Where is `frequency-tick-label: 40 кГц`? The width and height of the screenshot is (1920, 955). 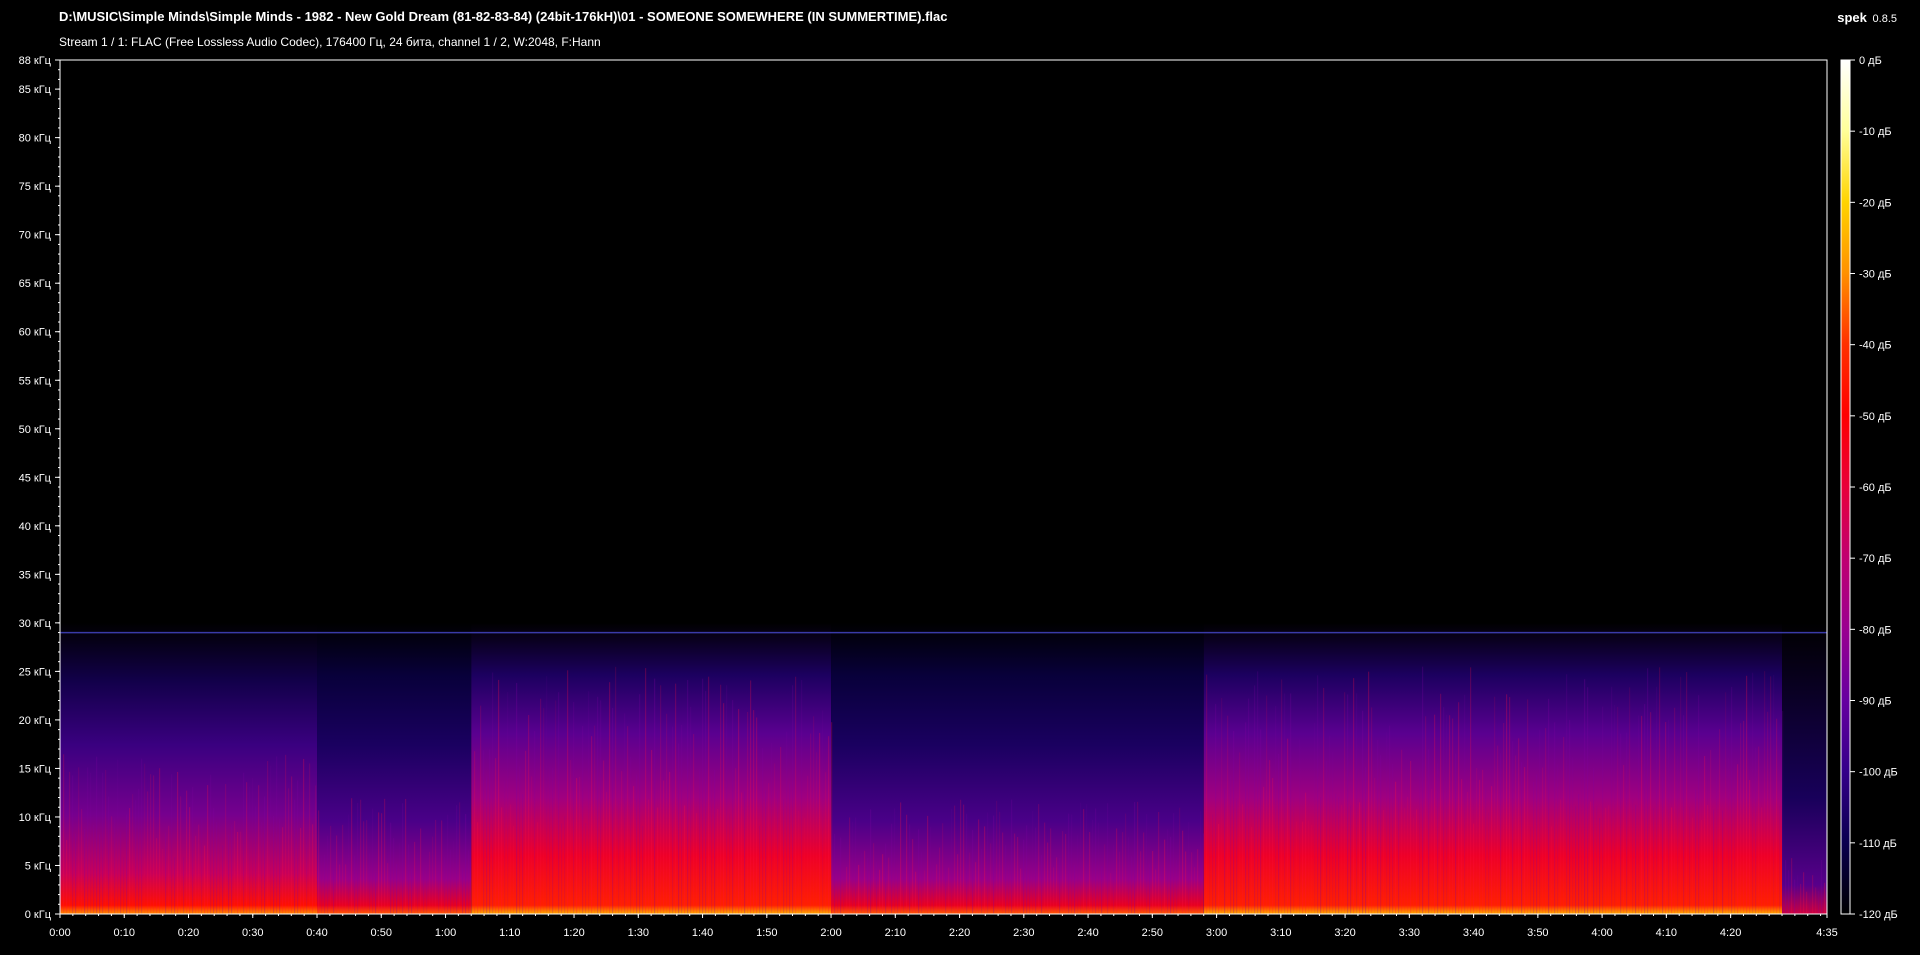
frequency-tick-label: 40 кГц is located at coordinates (35, 527).